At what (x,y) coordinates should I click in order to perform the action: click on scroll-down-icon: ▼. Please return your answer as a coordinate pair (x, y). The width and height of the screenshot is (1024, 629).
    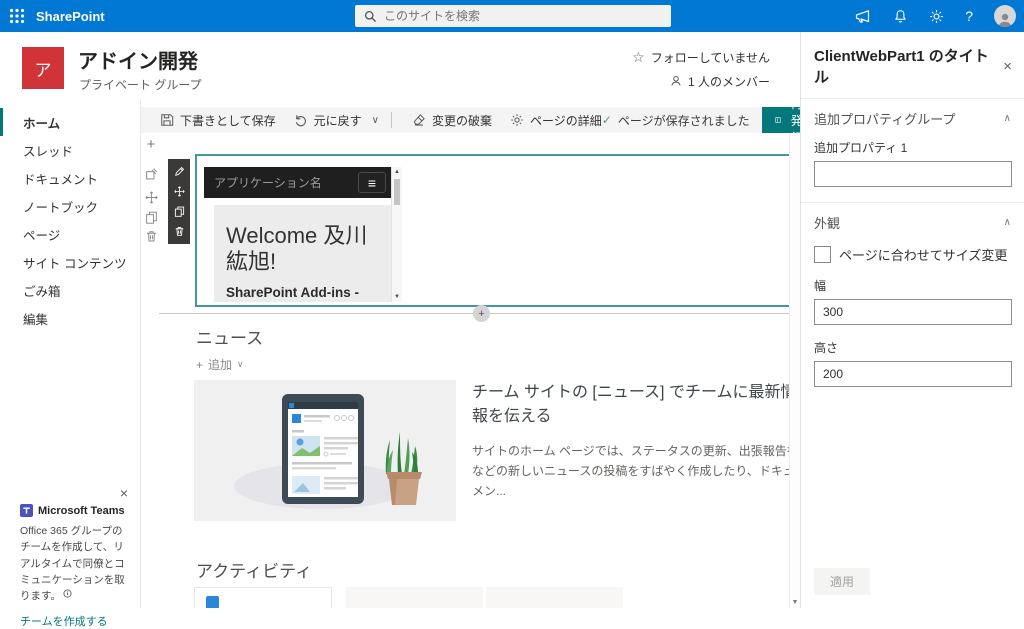
    Looking at the image, I should click on (397, 297).